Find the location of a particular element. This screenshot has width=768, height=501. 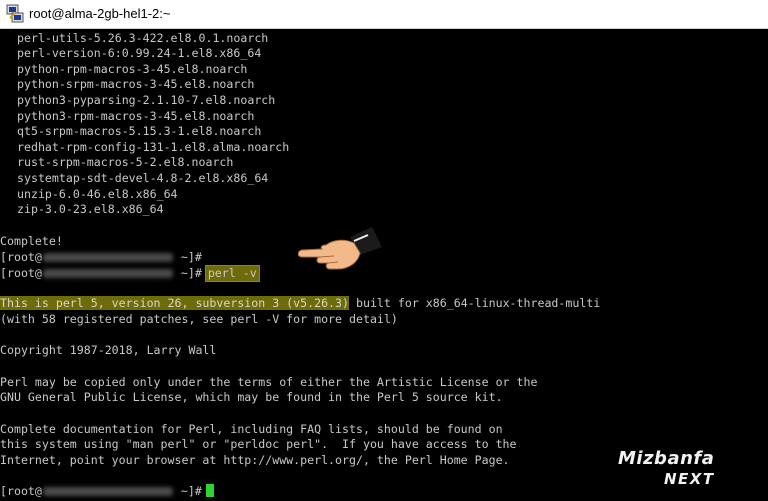

terminal-cursor is located at coordinates (209, 490).